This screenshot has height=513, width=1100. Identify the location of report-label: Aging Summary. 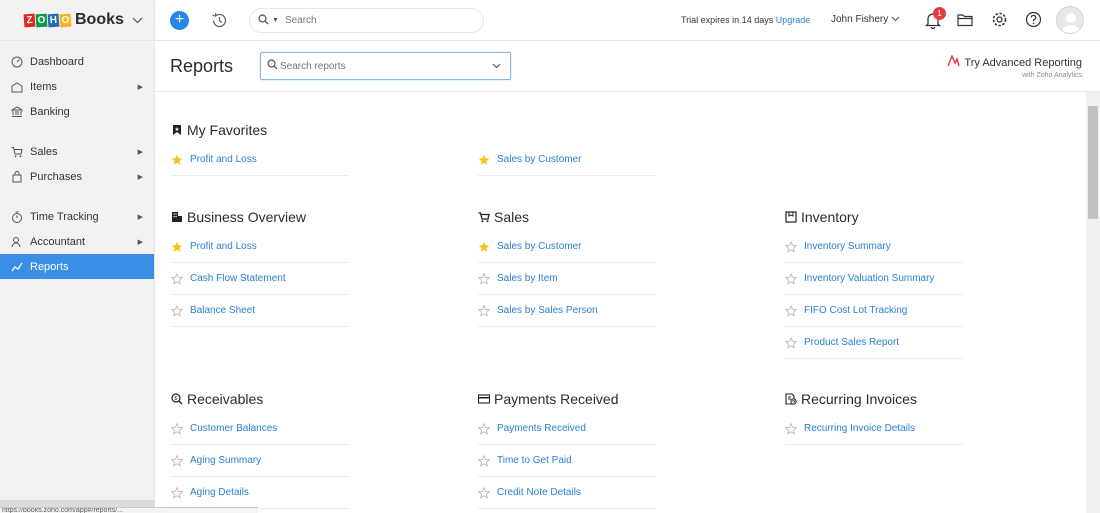
(226, 460).